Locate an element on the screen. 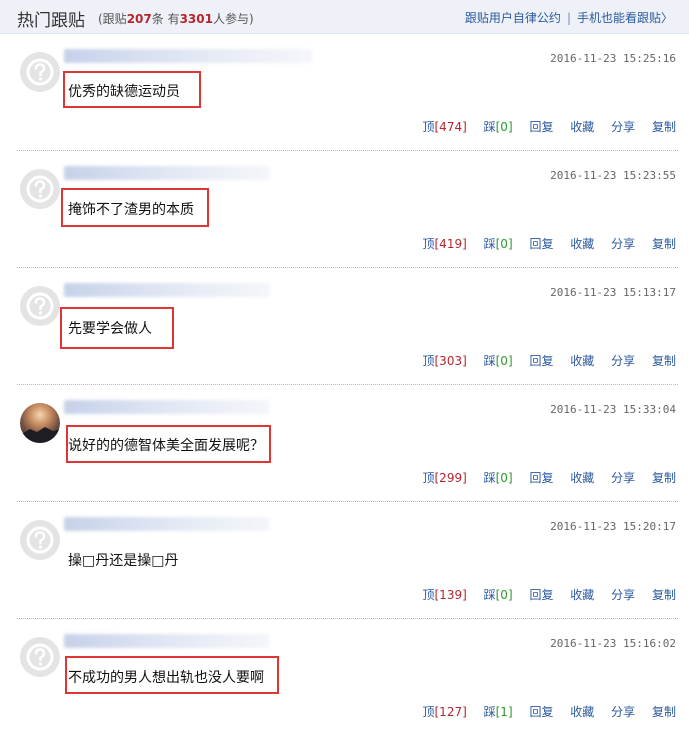  upvote-button: 顶[127] is located at coordinates (444, 712).